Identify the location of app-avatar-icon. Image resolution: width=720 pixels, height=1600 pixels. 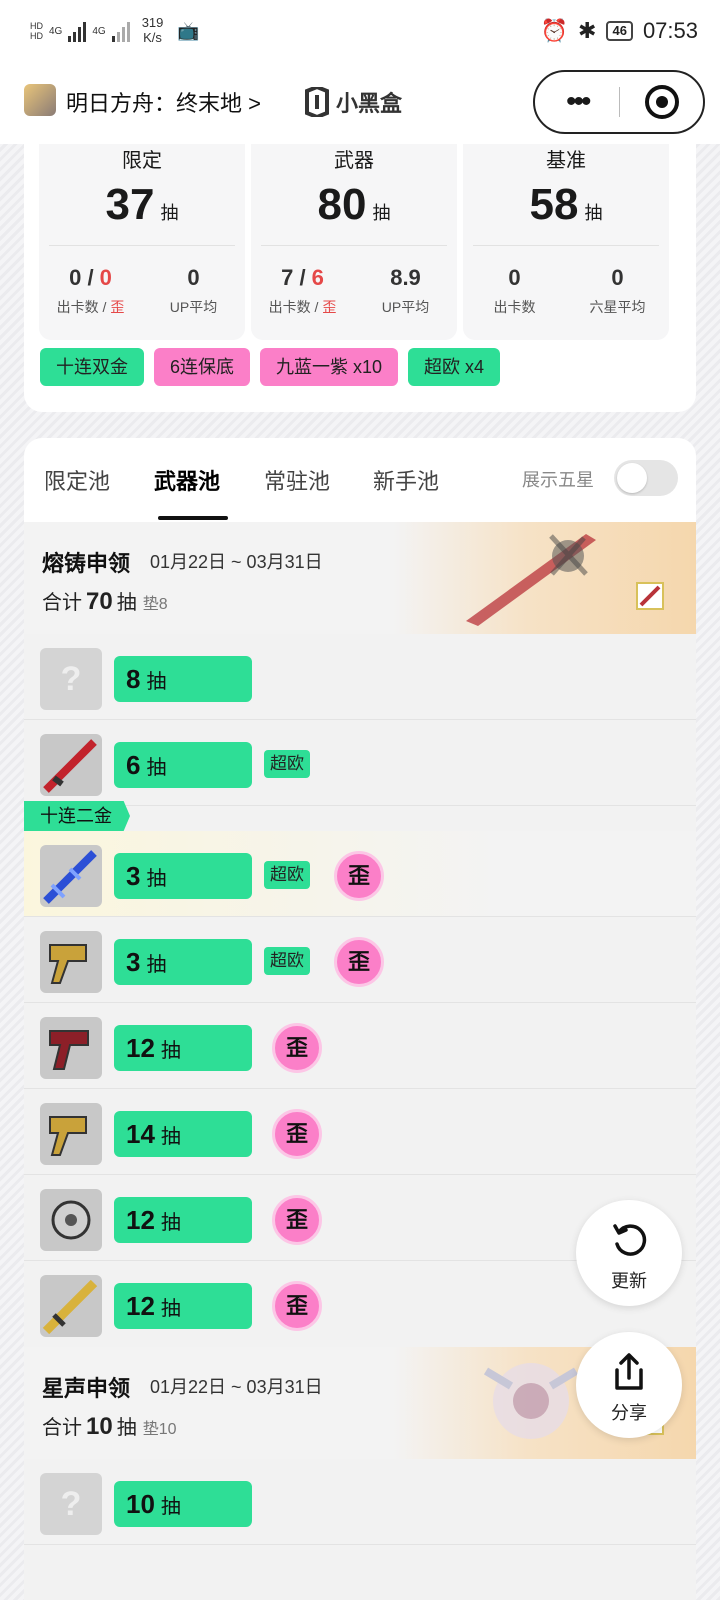
(40, 100).